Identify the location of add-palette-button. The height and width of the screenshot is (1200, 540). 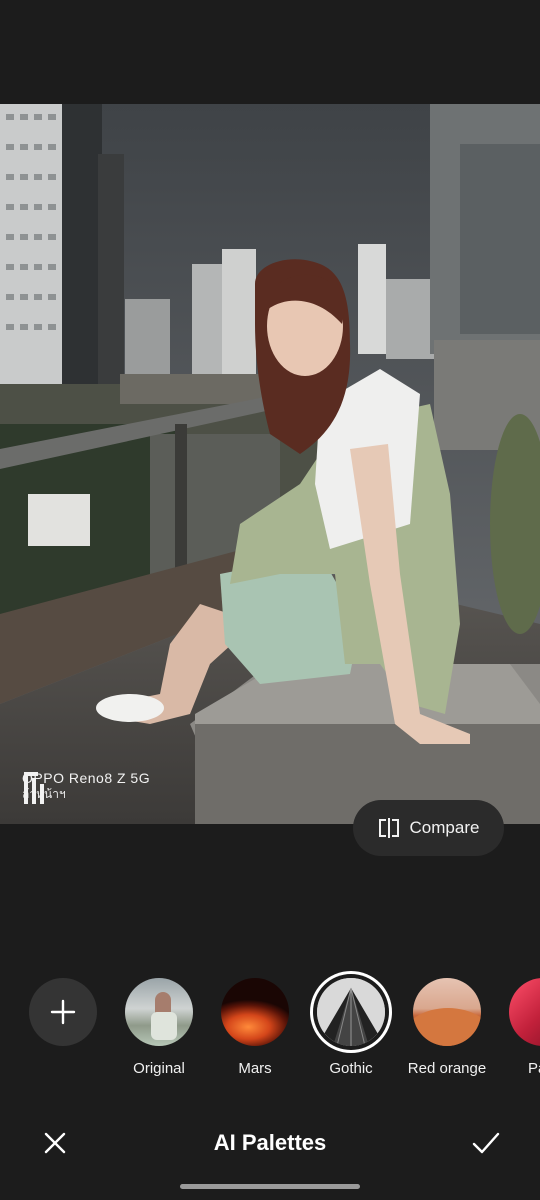
(63, 1012).